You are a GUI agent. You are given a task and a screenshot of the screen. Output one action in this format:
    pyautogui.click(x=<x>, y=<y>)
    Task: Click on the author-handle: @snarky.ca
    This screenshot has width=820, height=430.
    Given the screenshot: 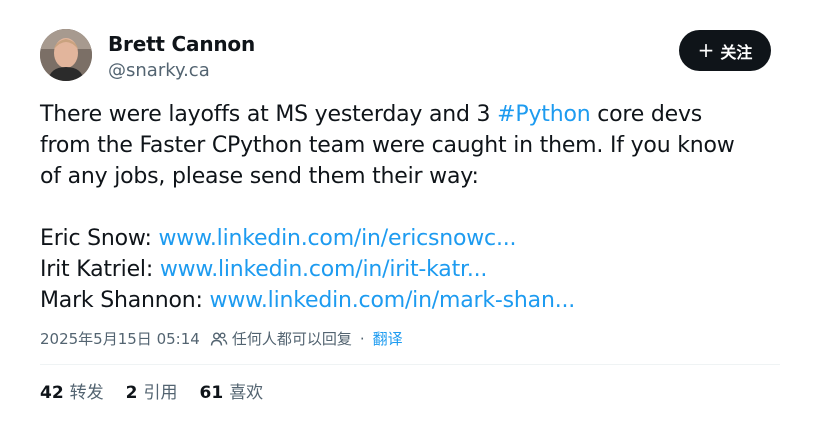 What is the action you would take?
    pyautogui.click(x=159, y=70)
    